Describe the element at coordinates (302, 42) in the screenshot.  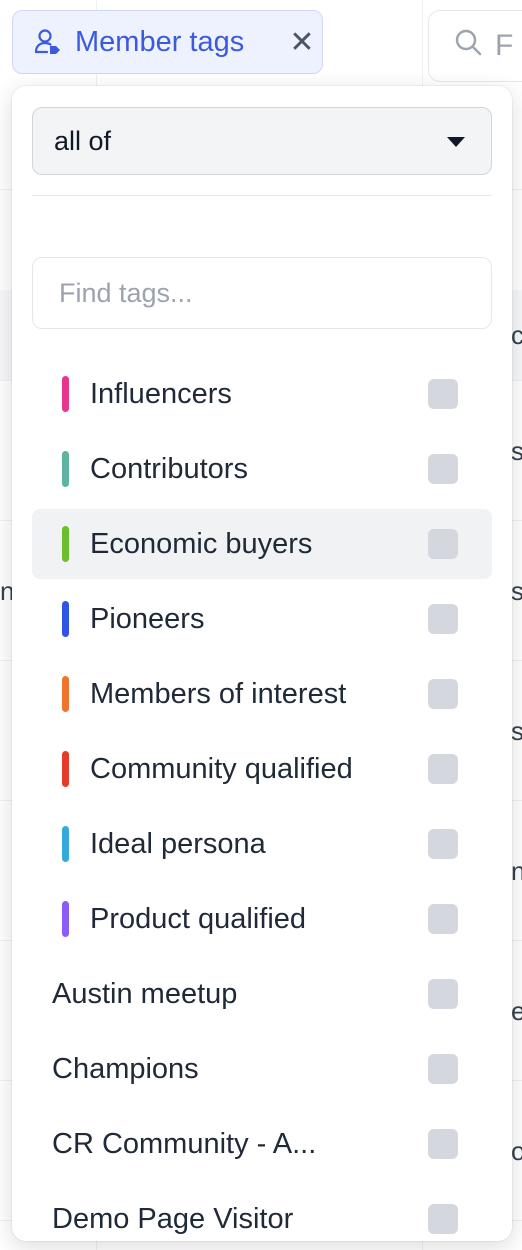
I see `close-icon: ✕` at that location.